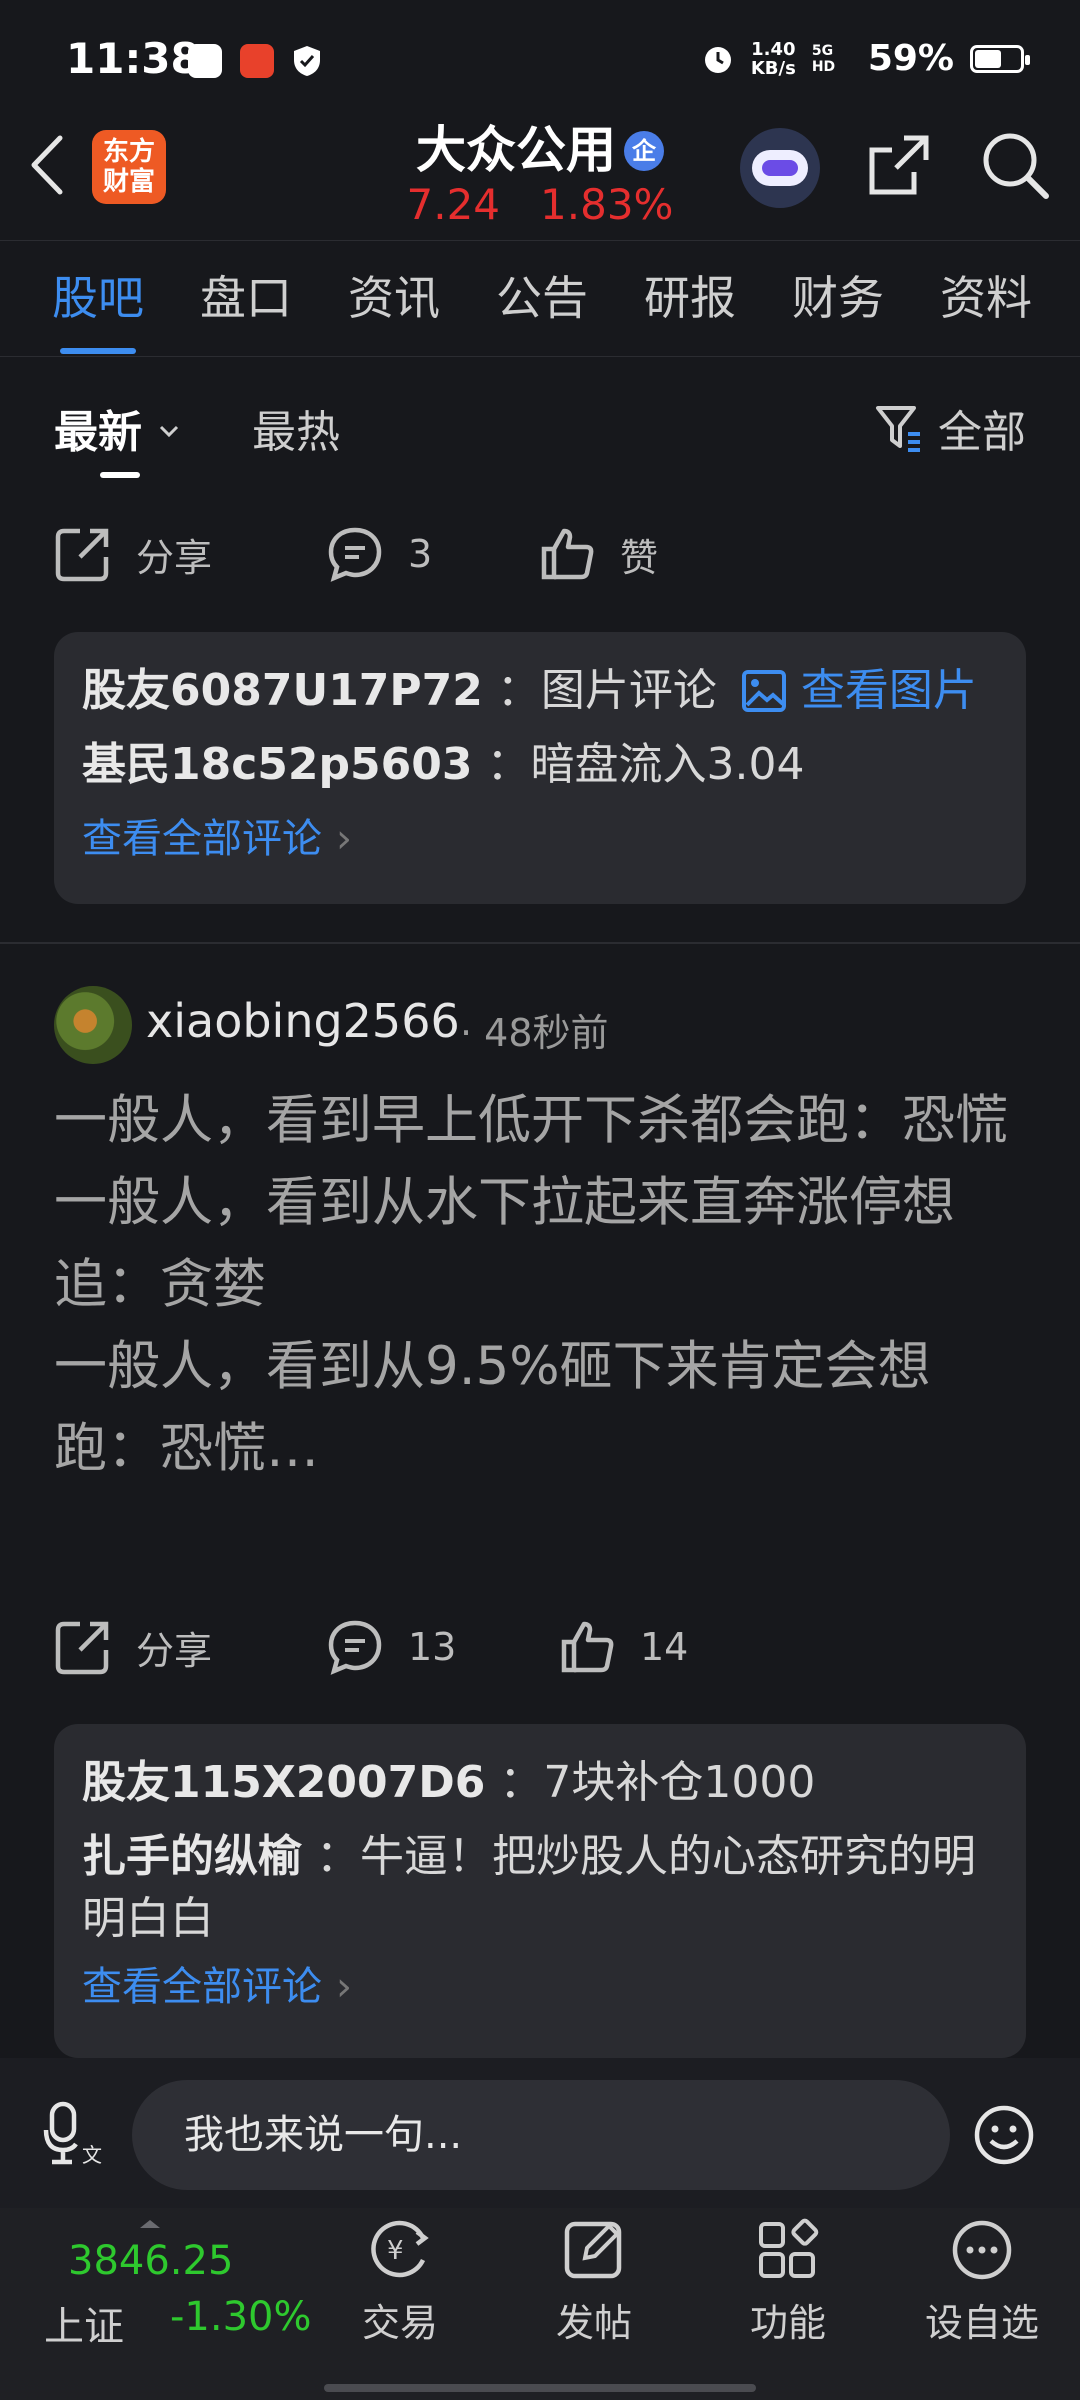 This screenshot has height=2400, width=1080. I want to click on emoji-icon, so click(1004, 2135).